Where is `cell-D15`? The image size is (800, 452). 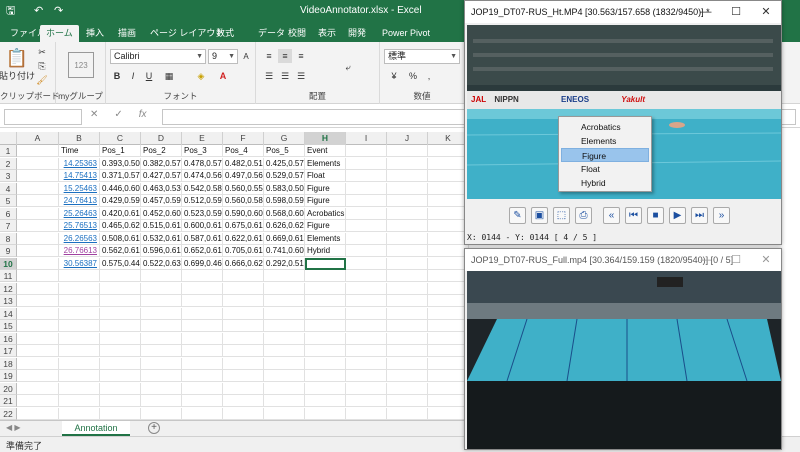
cell-D15 is located at coordinates (161, 326).